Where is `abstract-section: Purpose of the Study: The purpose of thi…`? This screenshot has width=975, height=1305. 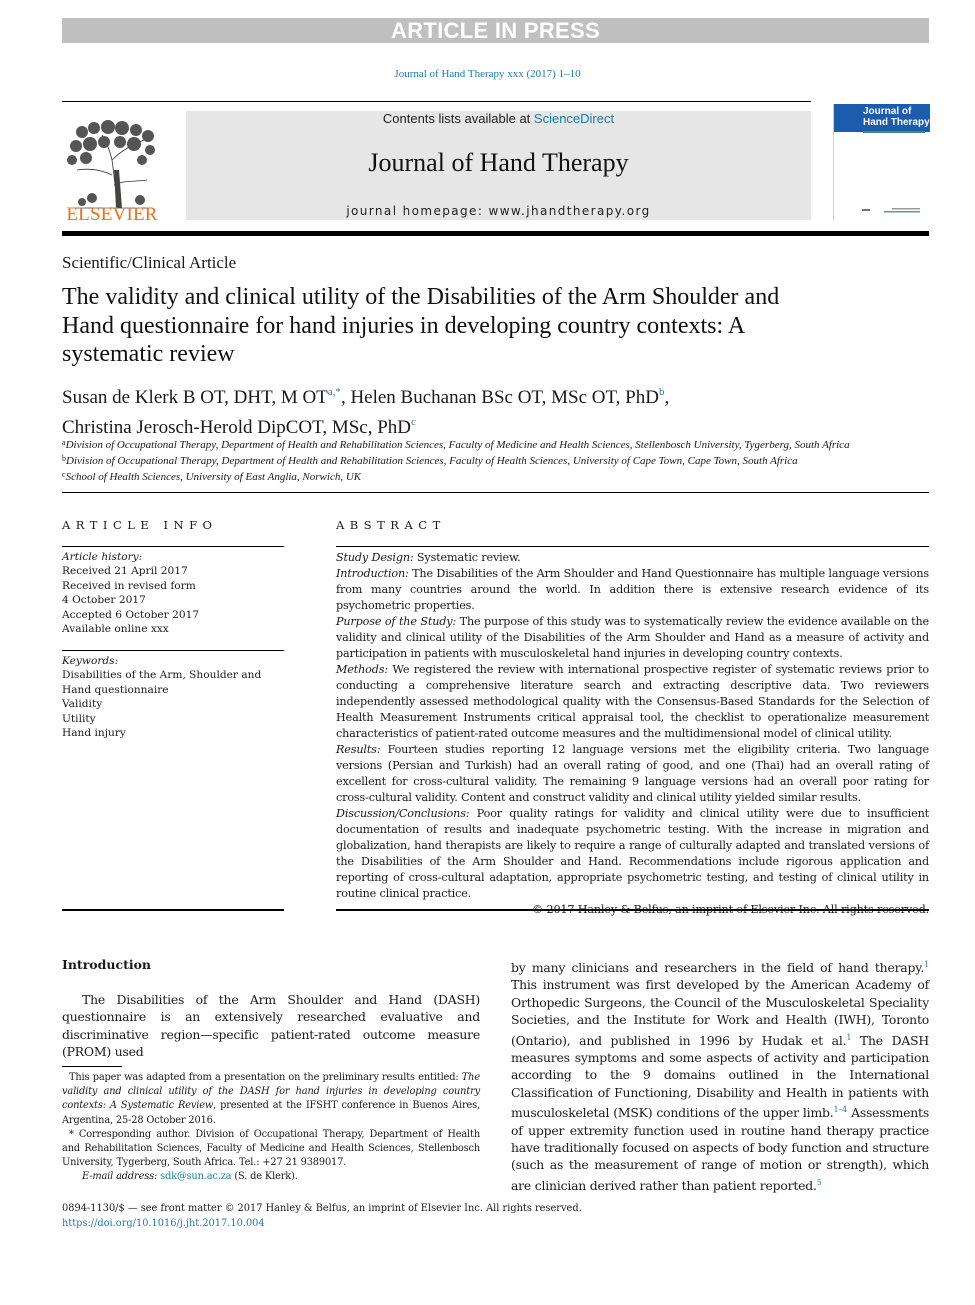
abstract-section: Purpose of the Study: The purpose of thi… is located at coordinates (632, 638).